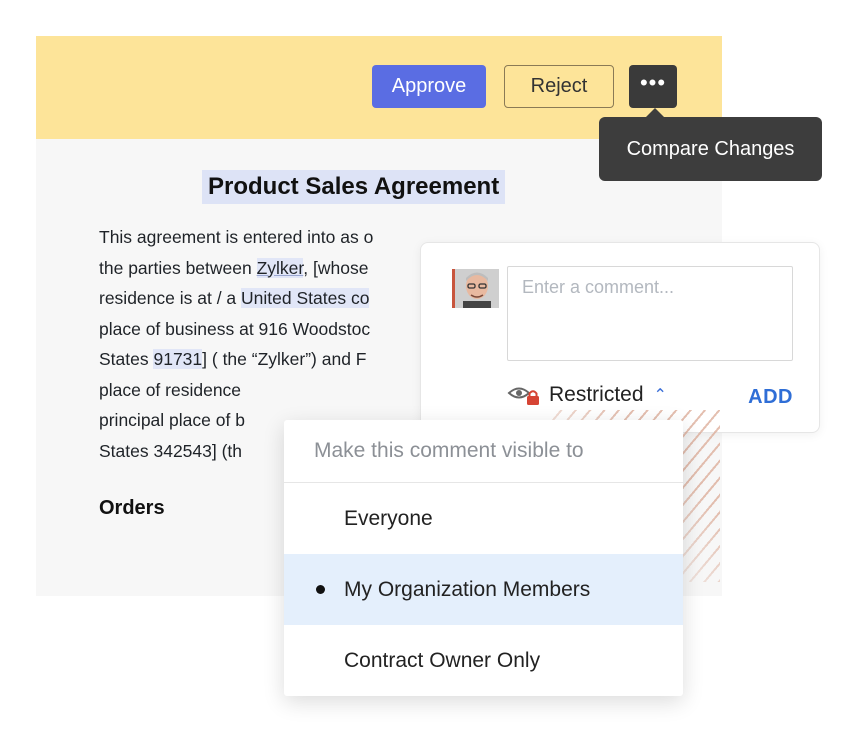 Image resolution: width=866 pixels, height=744 pixels. What do you see at coordinates (234, 267) in the screenshot?
I see `body-line: the parties between Zylker, [whose` at bounding box center [234, 267].